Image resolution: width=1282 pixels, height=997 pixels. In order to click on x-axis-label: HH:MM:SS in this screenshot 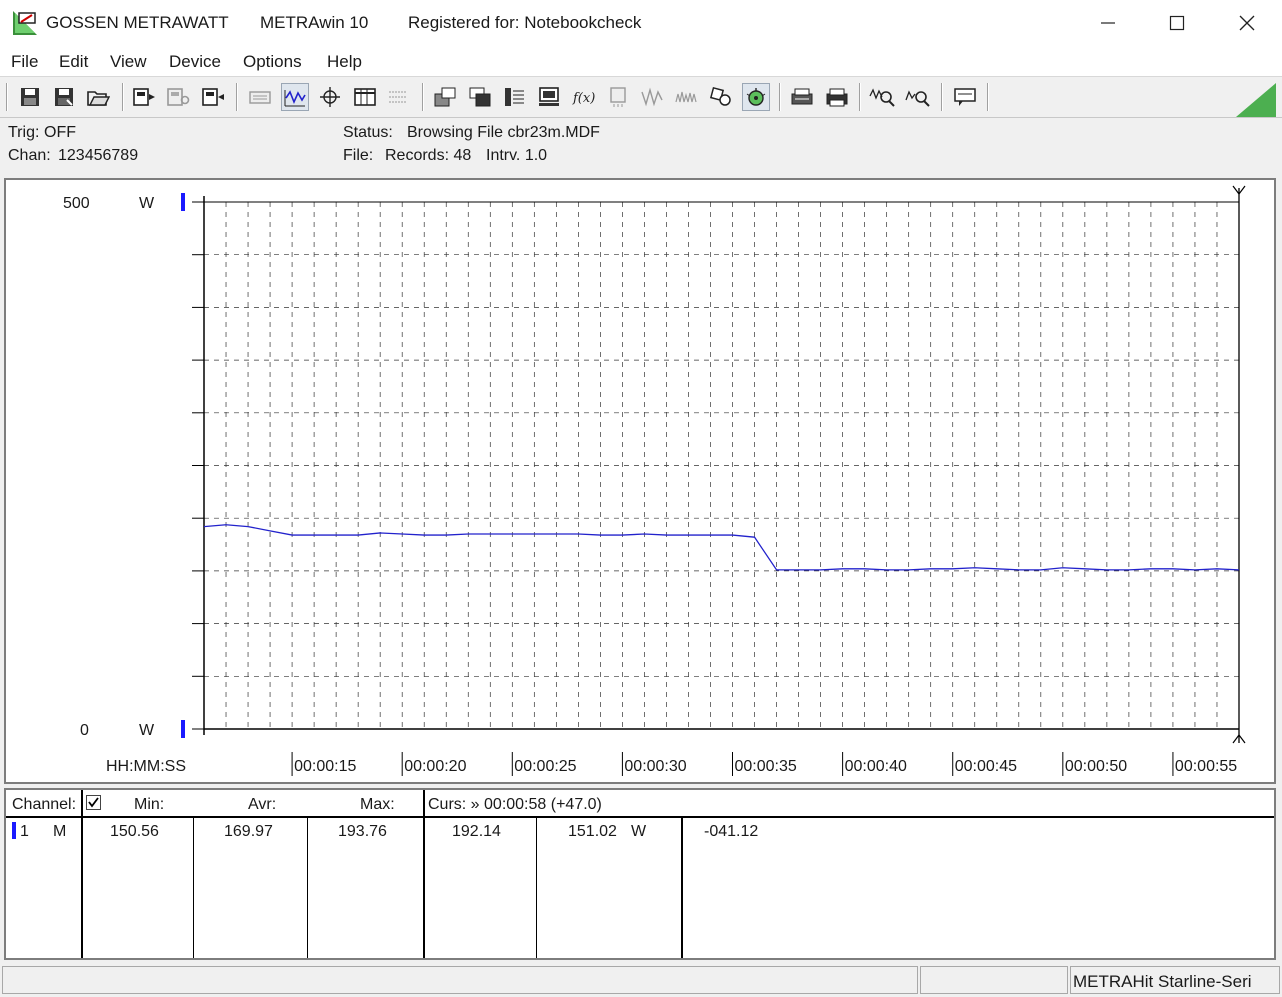, I will do `click(146, 766)`.